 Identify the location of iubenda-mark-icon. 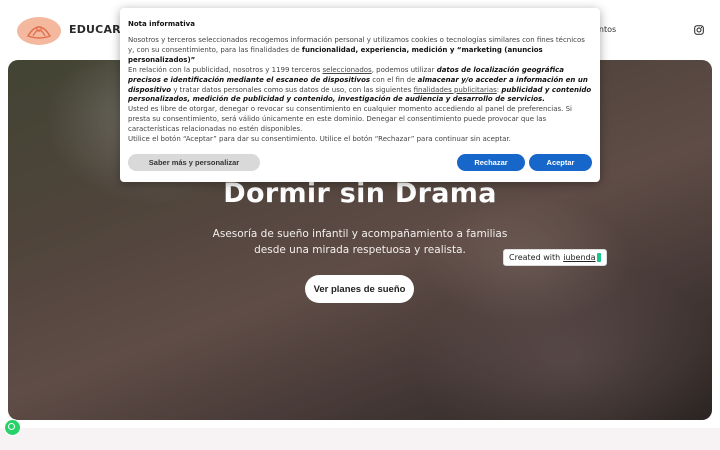
(599, 257).